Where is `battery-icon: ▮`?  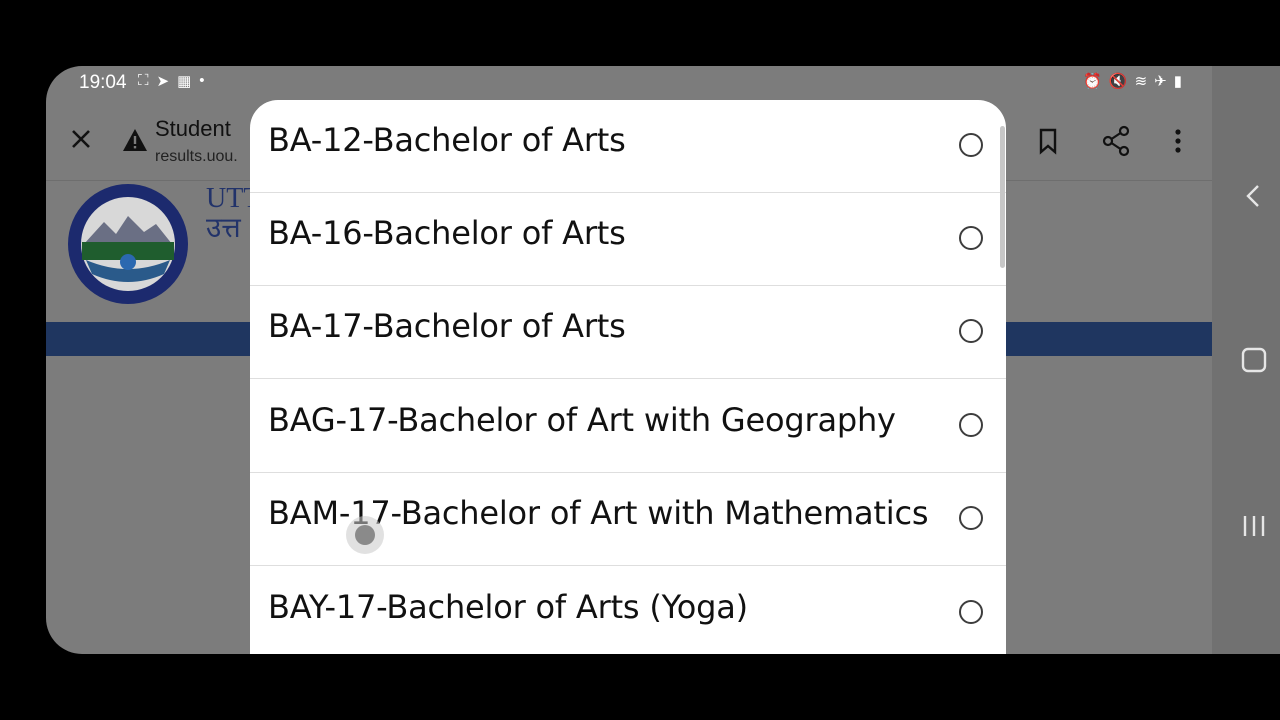 battery-icon: ▮ is located at coordinates (1177, 81).